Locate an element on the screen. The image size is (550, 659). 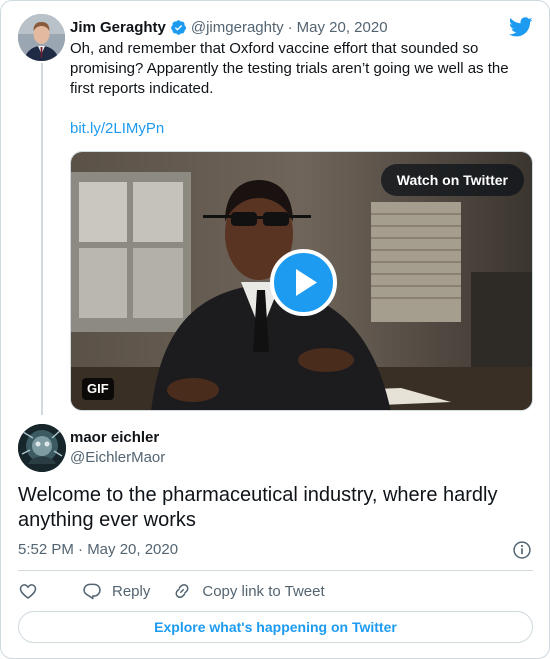
reply-button: Reply is located at coordinates (116, 591).